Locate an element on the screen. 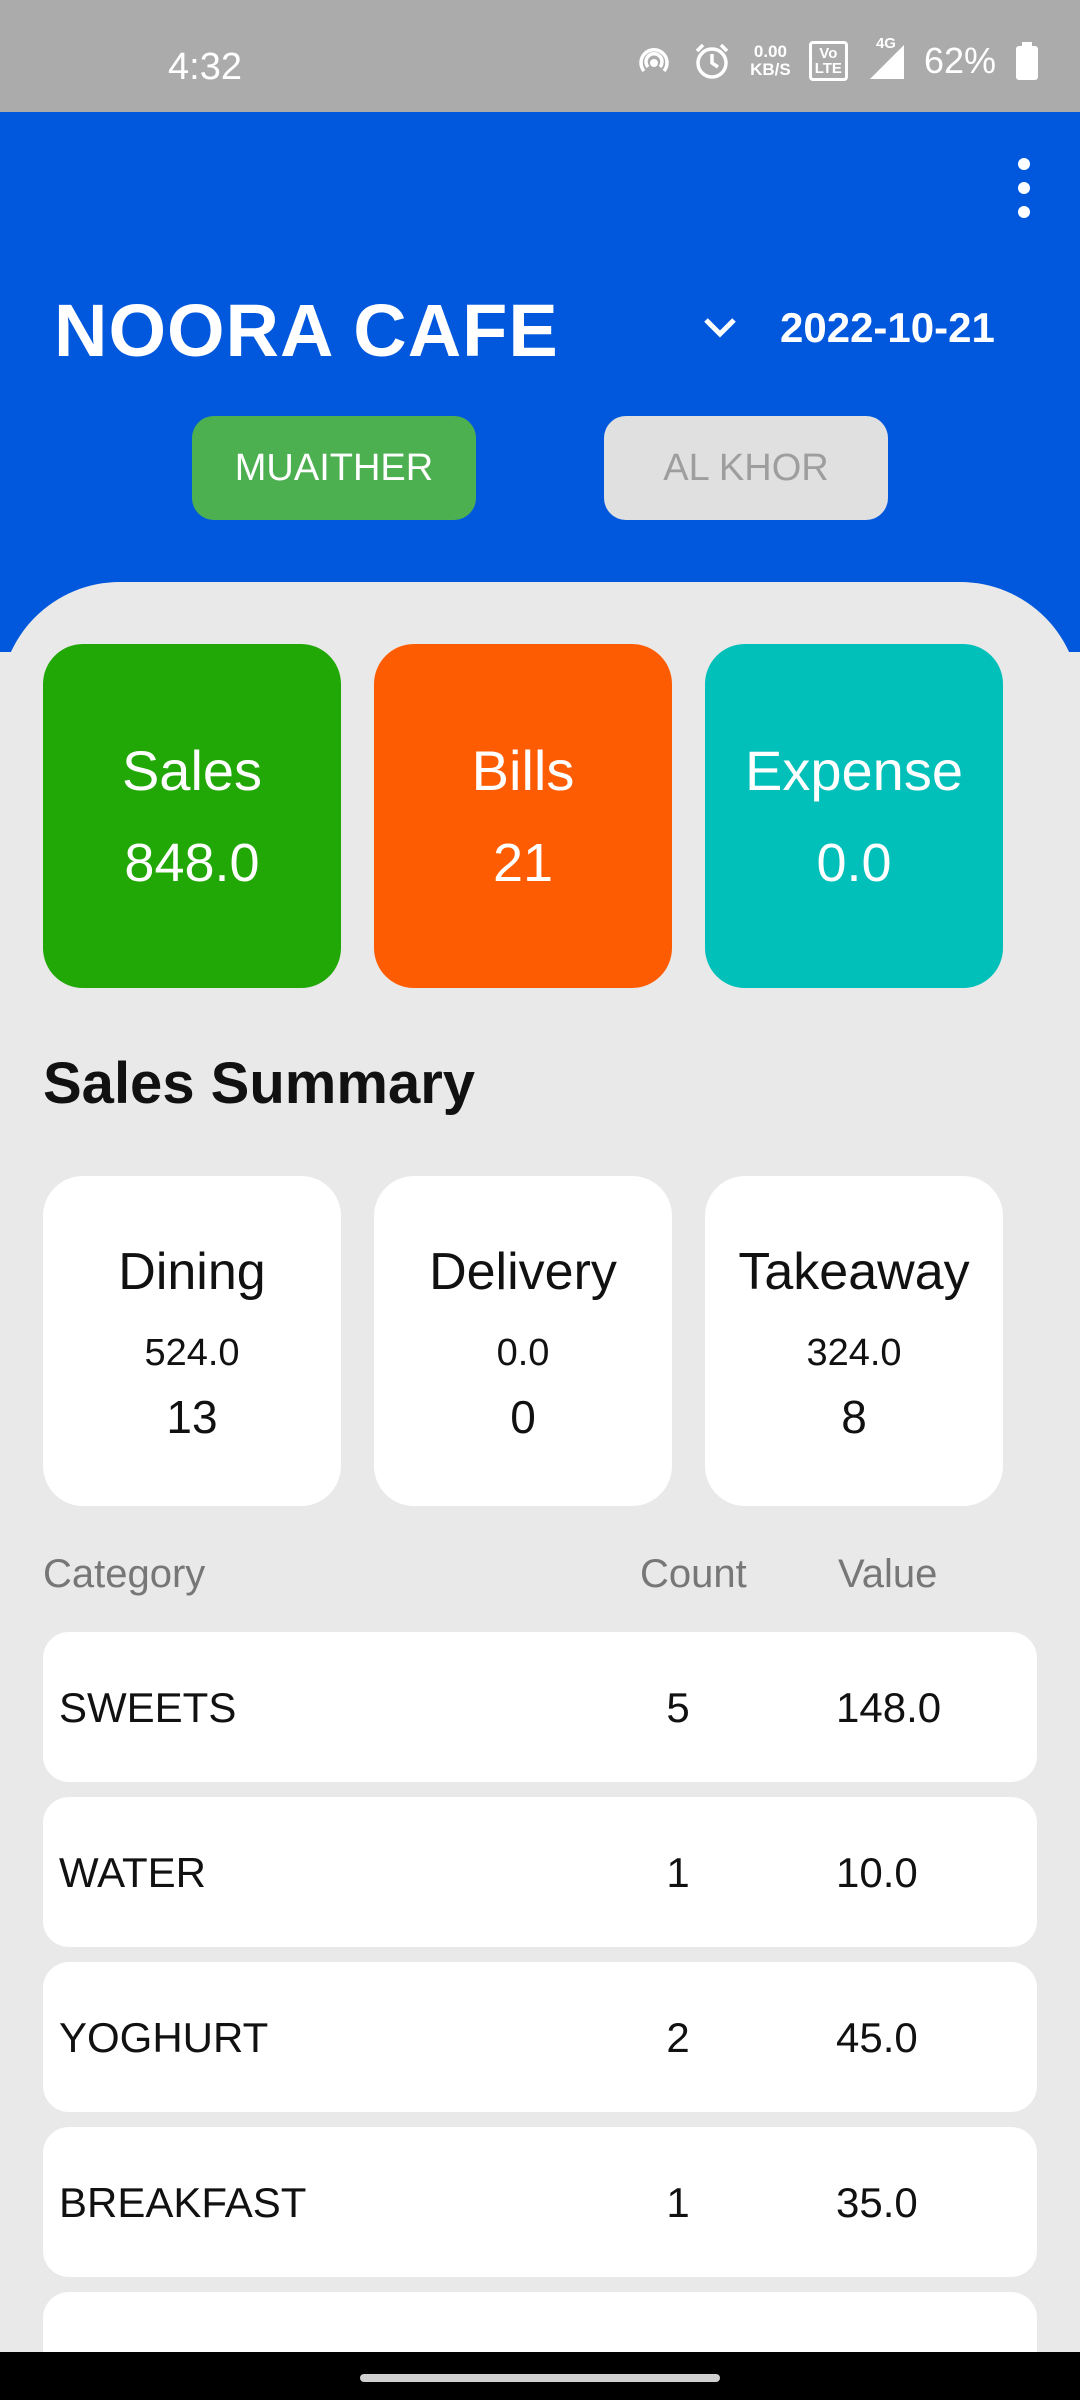 Image resolution: width=1080 pixels, height=2400 pixels. home-gesture-handle is located at coordinates (540, 2378).